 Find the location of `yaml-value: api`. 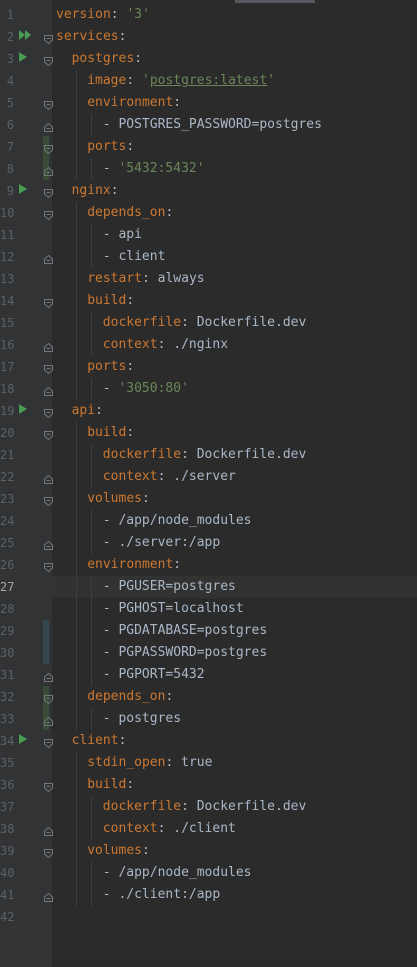

yaml-value: api is located at coordinates (130, 234).